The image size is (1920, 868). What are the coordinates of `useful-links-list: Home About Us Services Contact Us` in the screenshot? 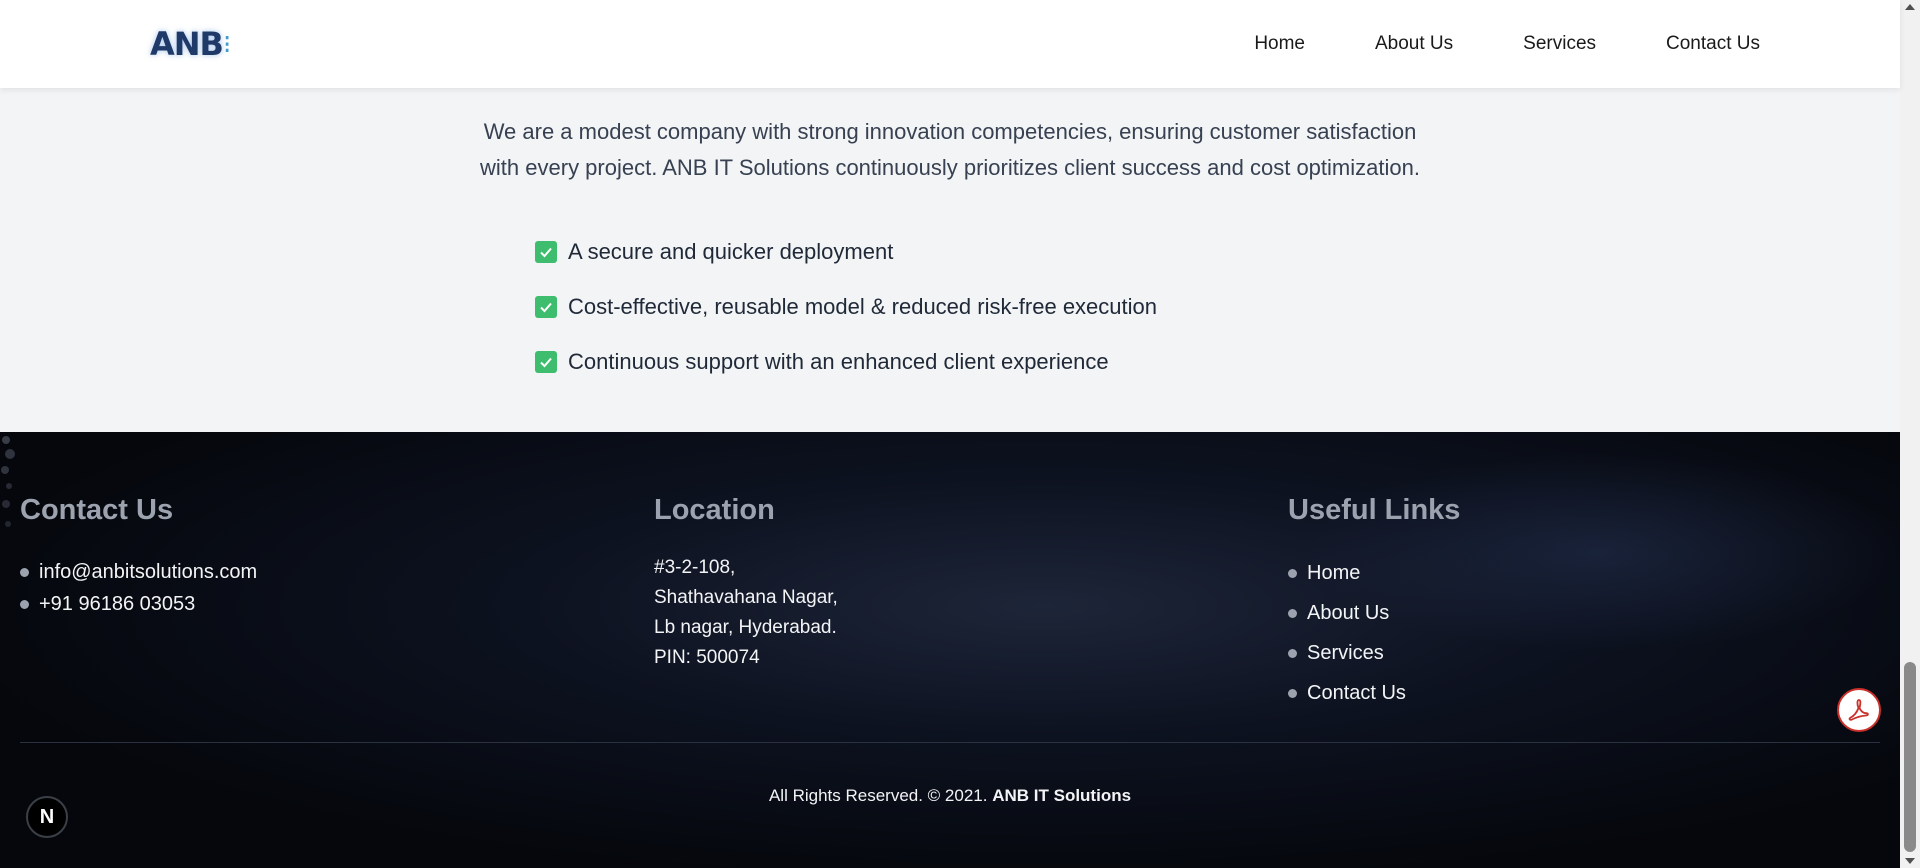 It's located at (1374, 633).